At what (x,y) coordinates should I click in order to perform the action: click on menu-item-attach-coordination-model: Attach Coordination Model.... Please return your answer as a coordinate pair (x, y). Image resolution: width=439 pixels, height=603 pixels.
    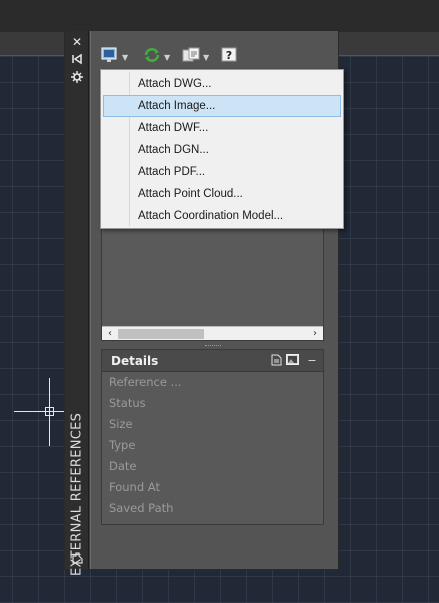
    Looking at the image, I should click on (222, 216).